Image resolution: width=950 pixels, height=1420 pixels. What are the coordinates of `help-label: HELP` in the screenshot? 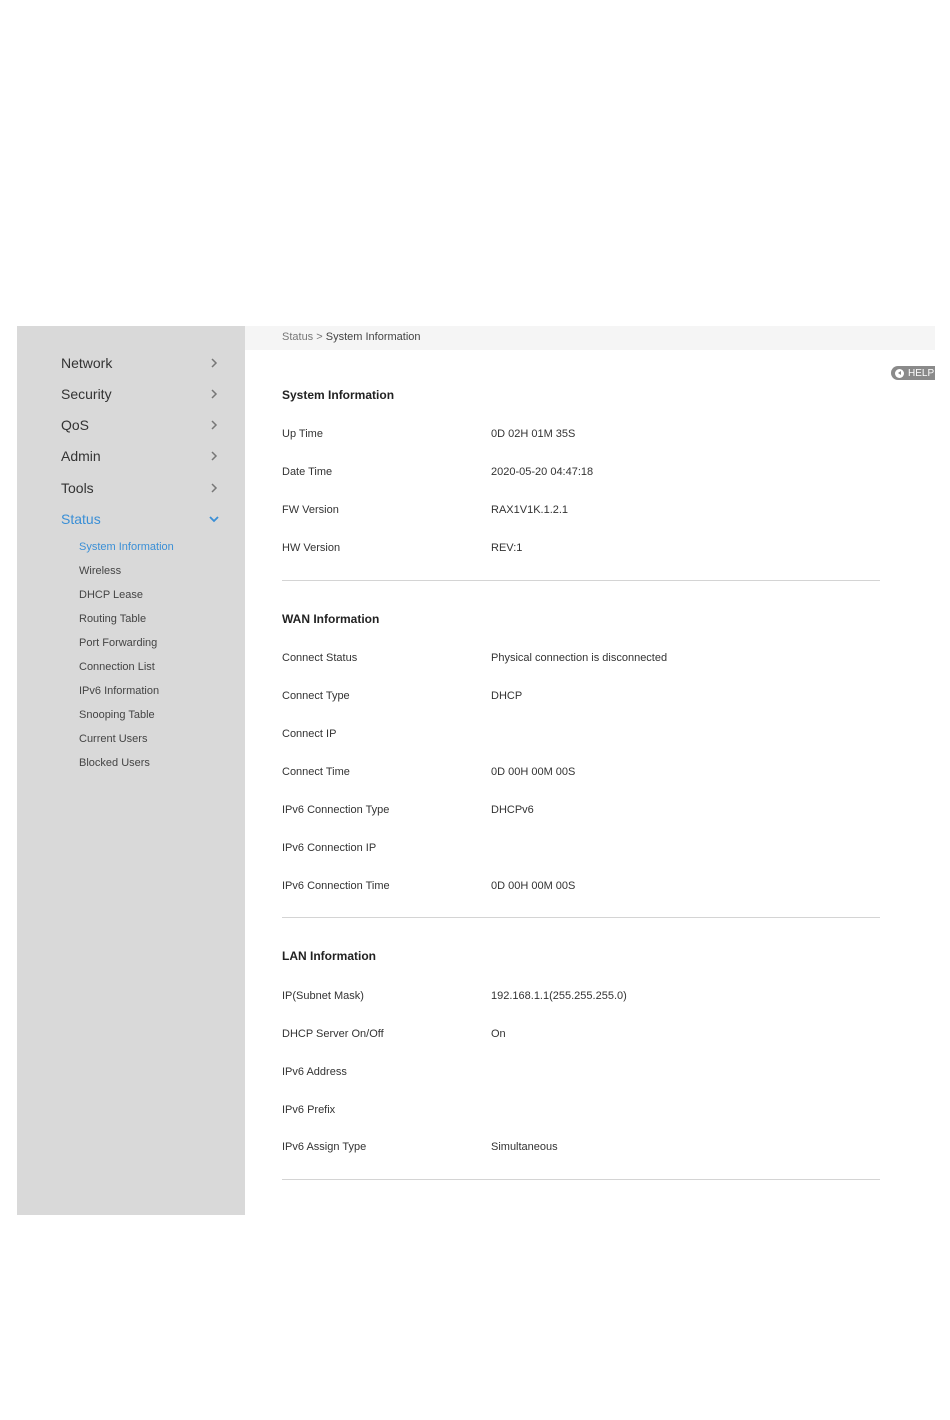 It's located at (921, 373).